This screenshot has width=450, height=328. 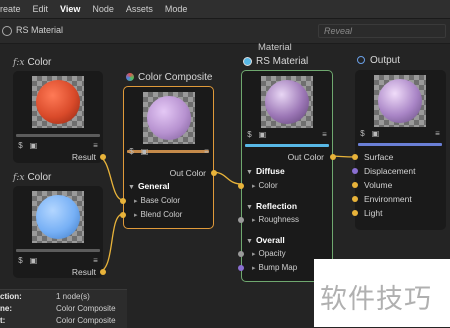 I want to click on color-1-result-port, so click(x=103, y=157).